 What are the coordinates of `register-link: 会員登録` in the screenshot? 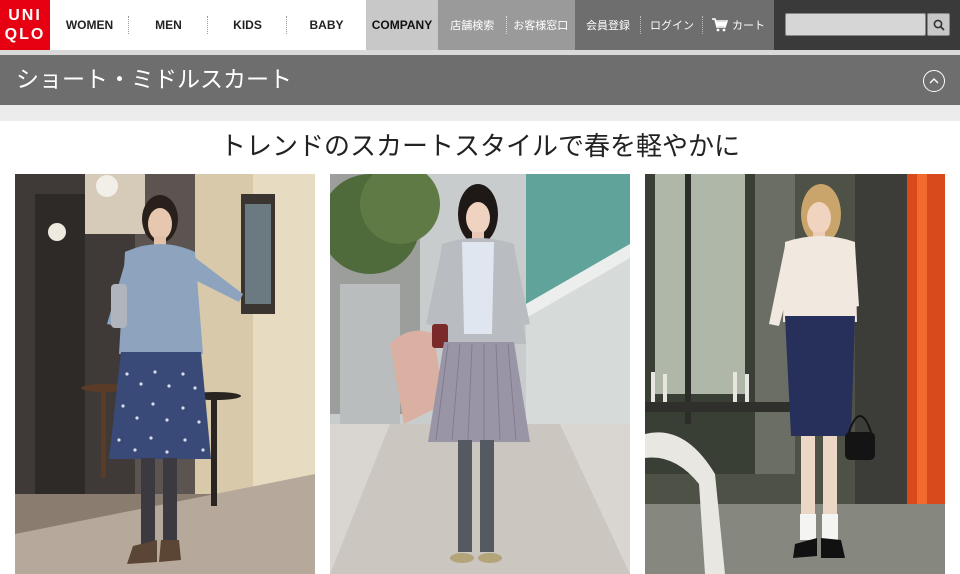 It's located at (608, 25).